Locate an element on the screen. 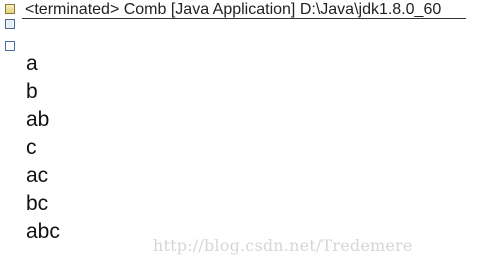 This screenshot has height=269, width=479. window-icon is located at coordinates (10, 46).